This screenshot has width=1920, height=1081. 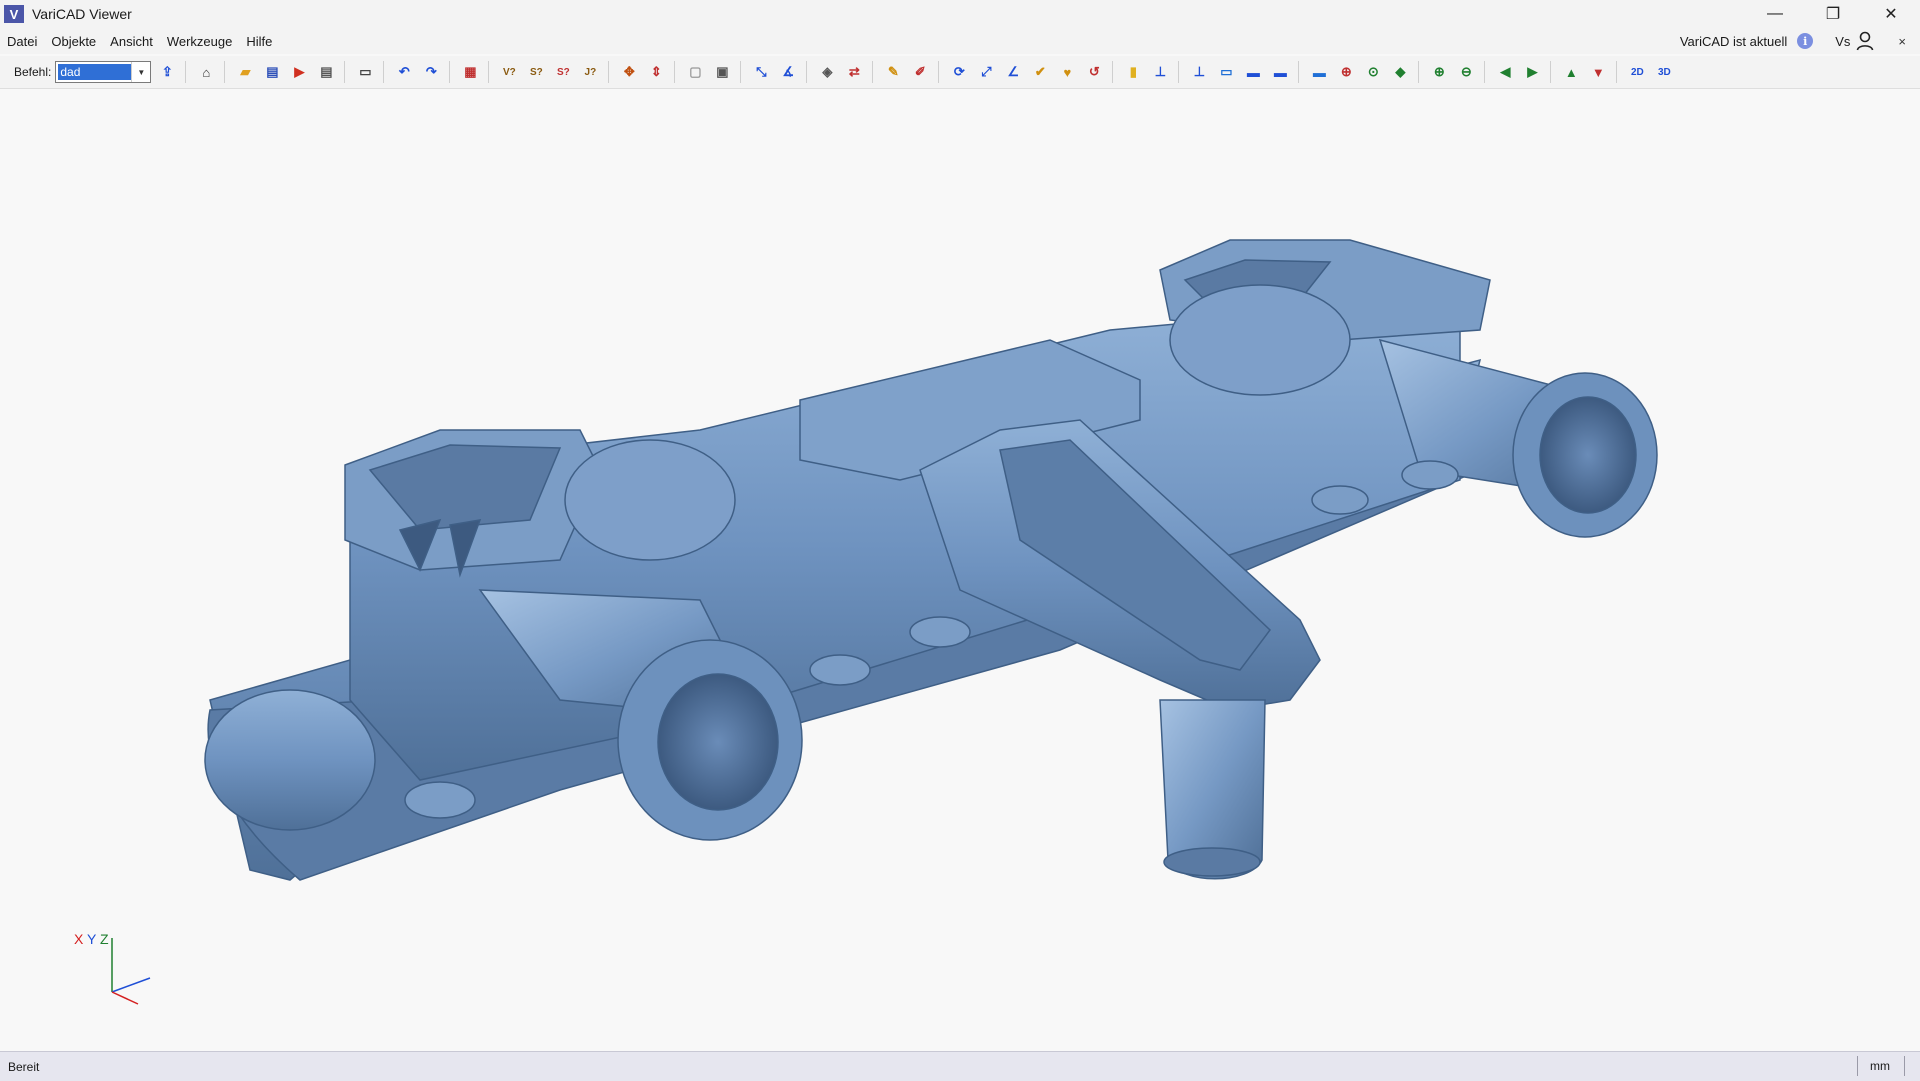 I want to click on save-icon: ▤, so click(x=272, y=72).